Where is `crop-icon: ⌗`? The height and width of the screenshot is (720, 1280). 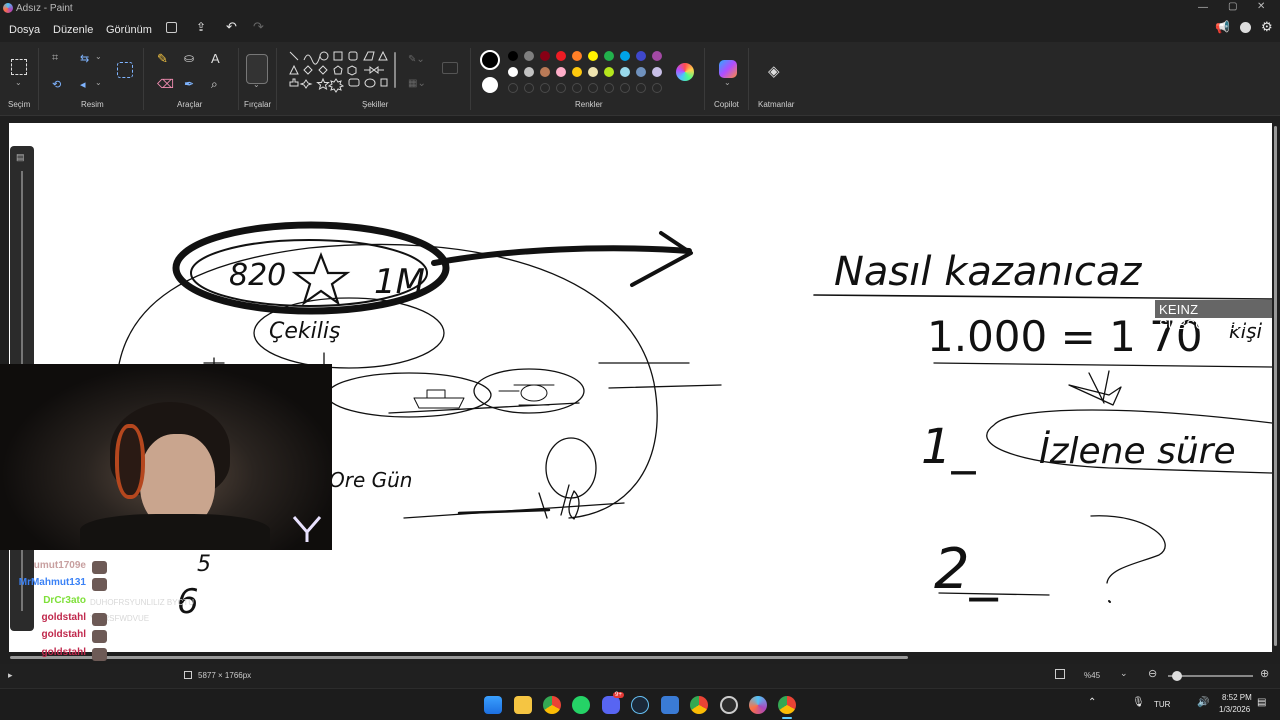
crop-icon: ⌗ is located at coordinates (55, 58).